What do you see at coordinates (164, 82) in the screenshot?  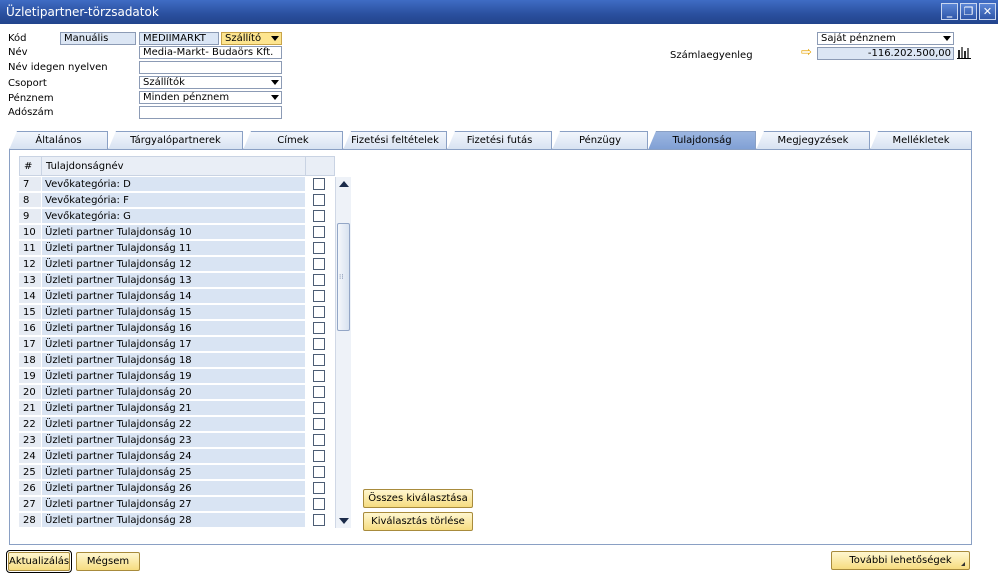 I see `csoport-value: Szállítók` at bounding box center [164, 82].